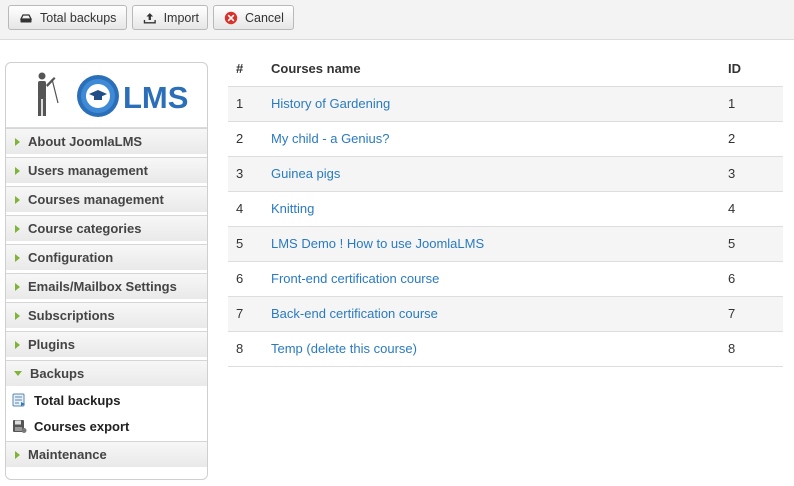 The width and height of the screenshot is (794, 486). I want to click on sidebar-item-emails: Emails/Mailbox Settings, so click(106, 286).